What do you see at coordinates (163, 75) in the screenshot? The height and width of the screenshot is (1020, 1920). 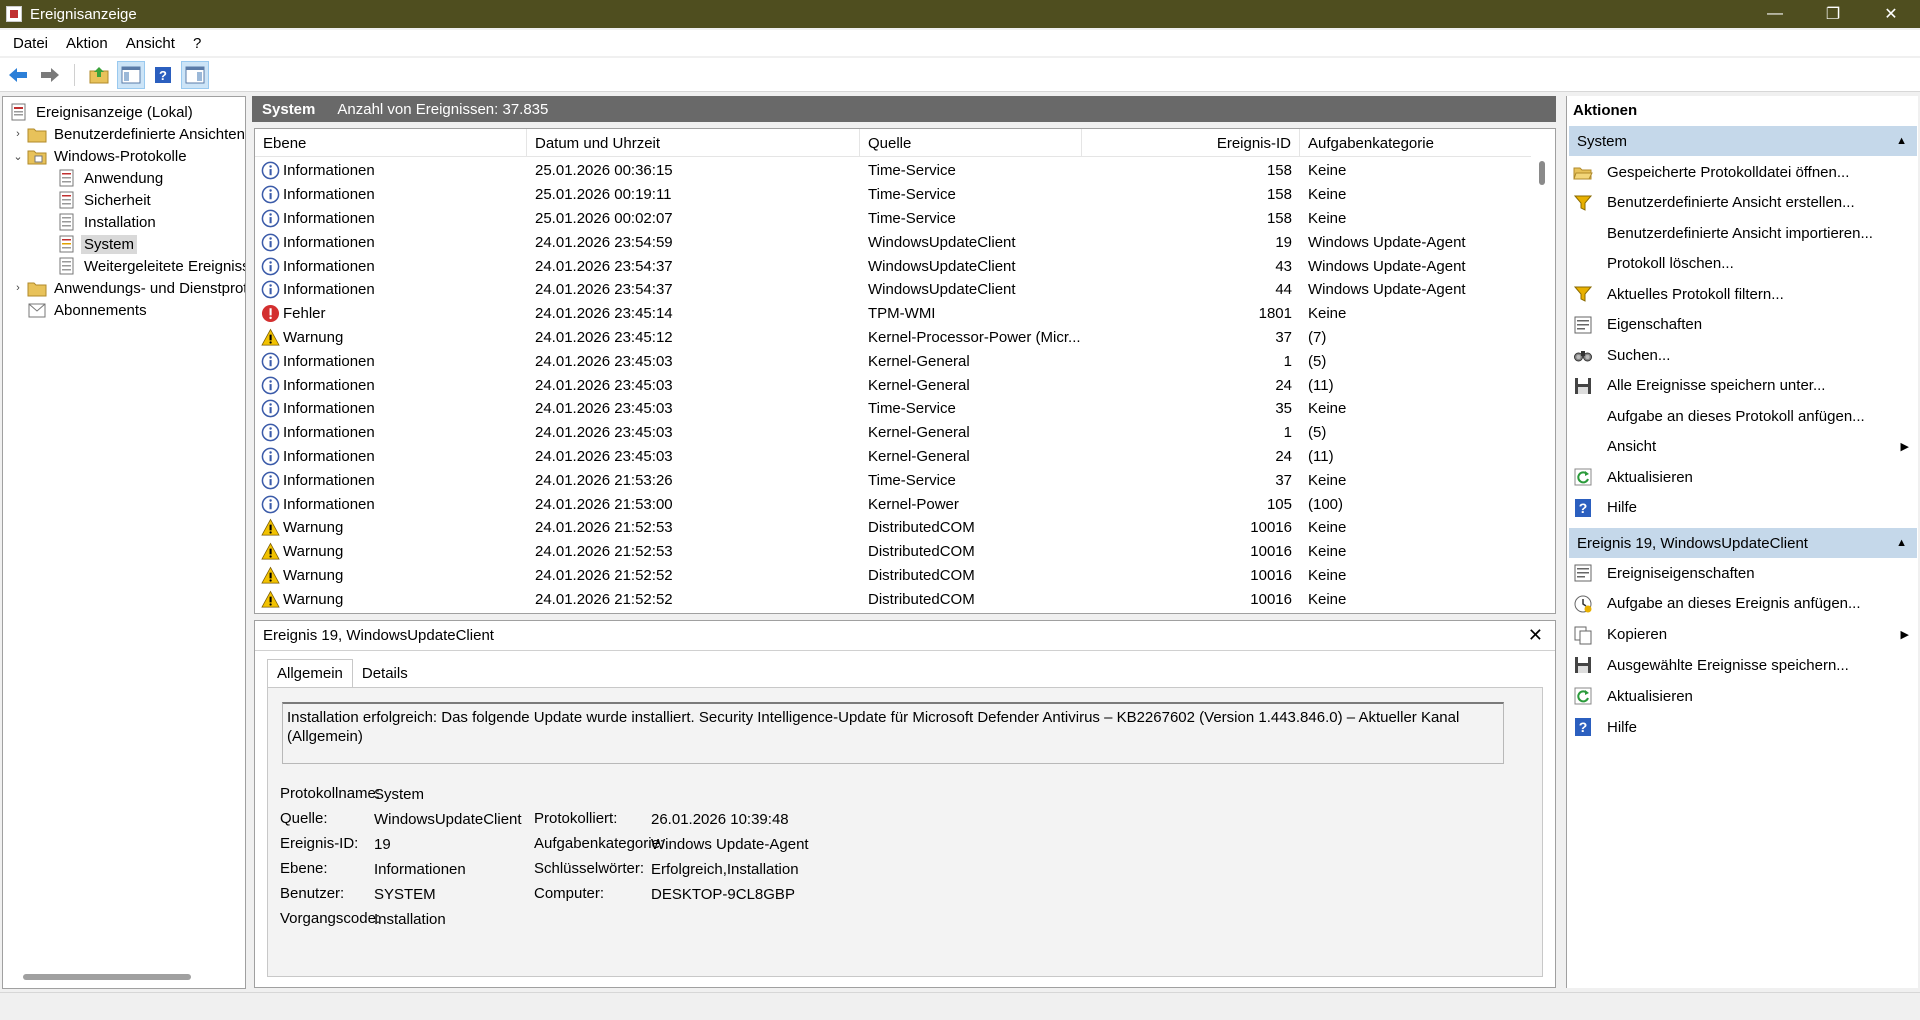 I see `help-icon: ?` at bounding box center [163, 75].